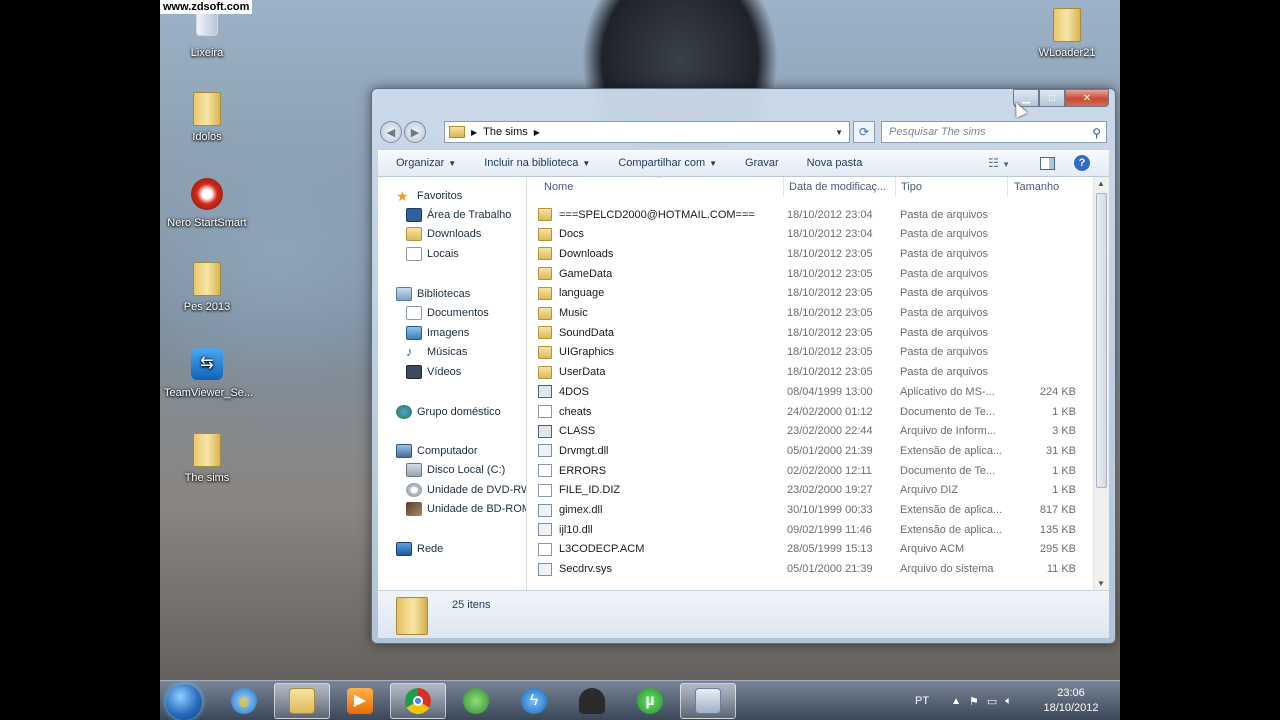  I want to click on vertical-scrollbar: ▲ ▼, so click(1101, 383).